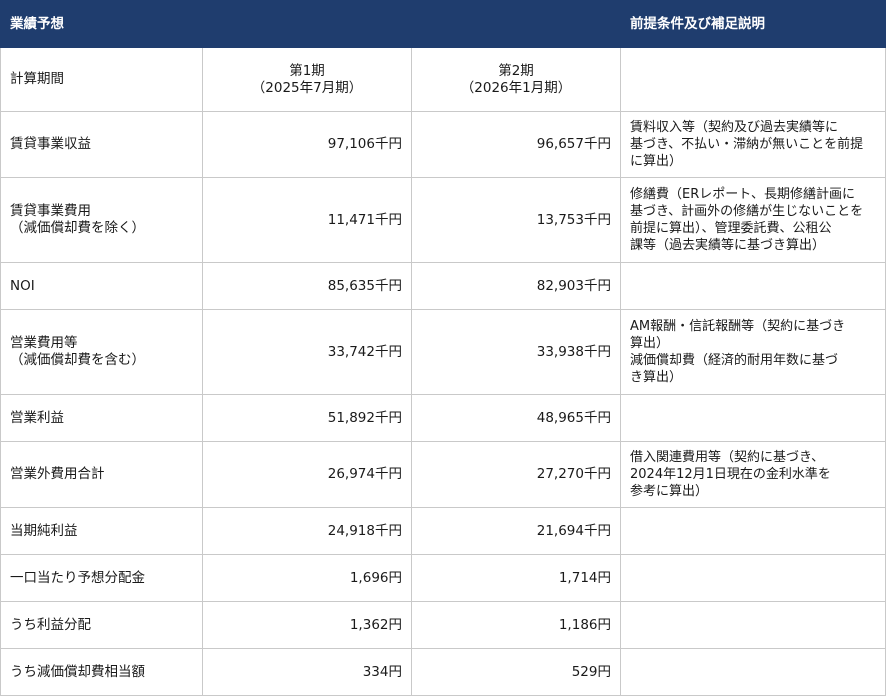  I want to click on table-row: NOI 85,635千円 82,903千円, so click(443, 286).